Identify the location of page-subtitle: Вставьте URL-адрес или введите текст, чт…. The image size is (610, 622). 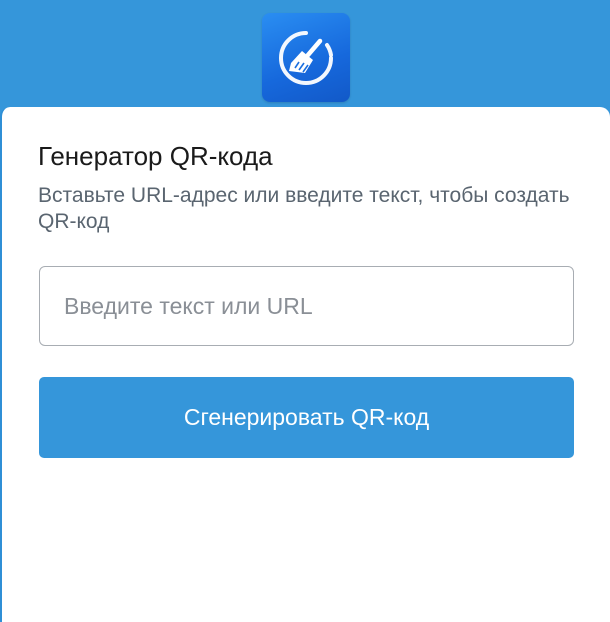
(304, 208).